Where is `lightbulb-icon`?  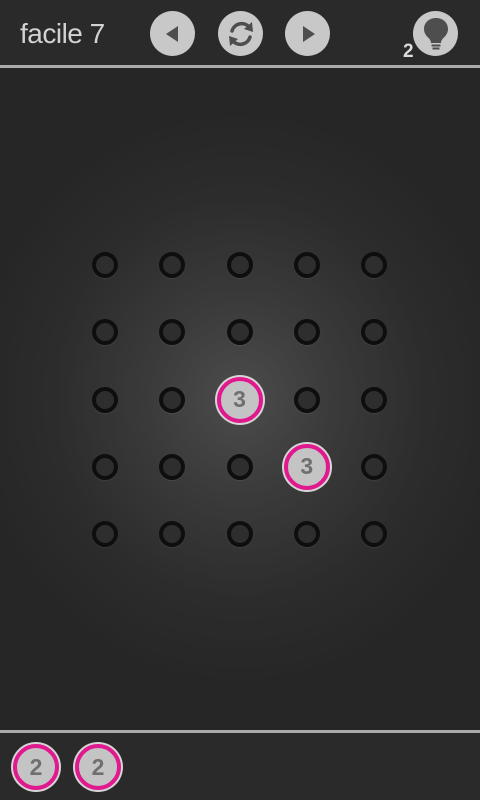
lightbulb-icon is located at coordinates (435, 33).